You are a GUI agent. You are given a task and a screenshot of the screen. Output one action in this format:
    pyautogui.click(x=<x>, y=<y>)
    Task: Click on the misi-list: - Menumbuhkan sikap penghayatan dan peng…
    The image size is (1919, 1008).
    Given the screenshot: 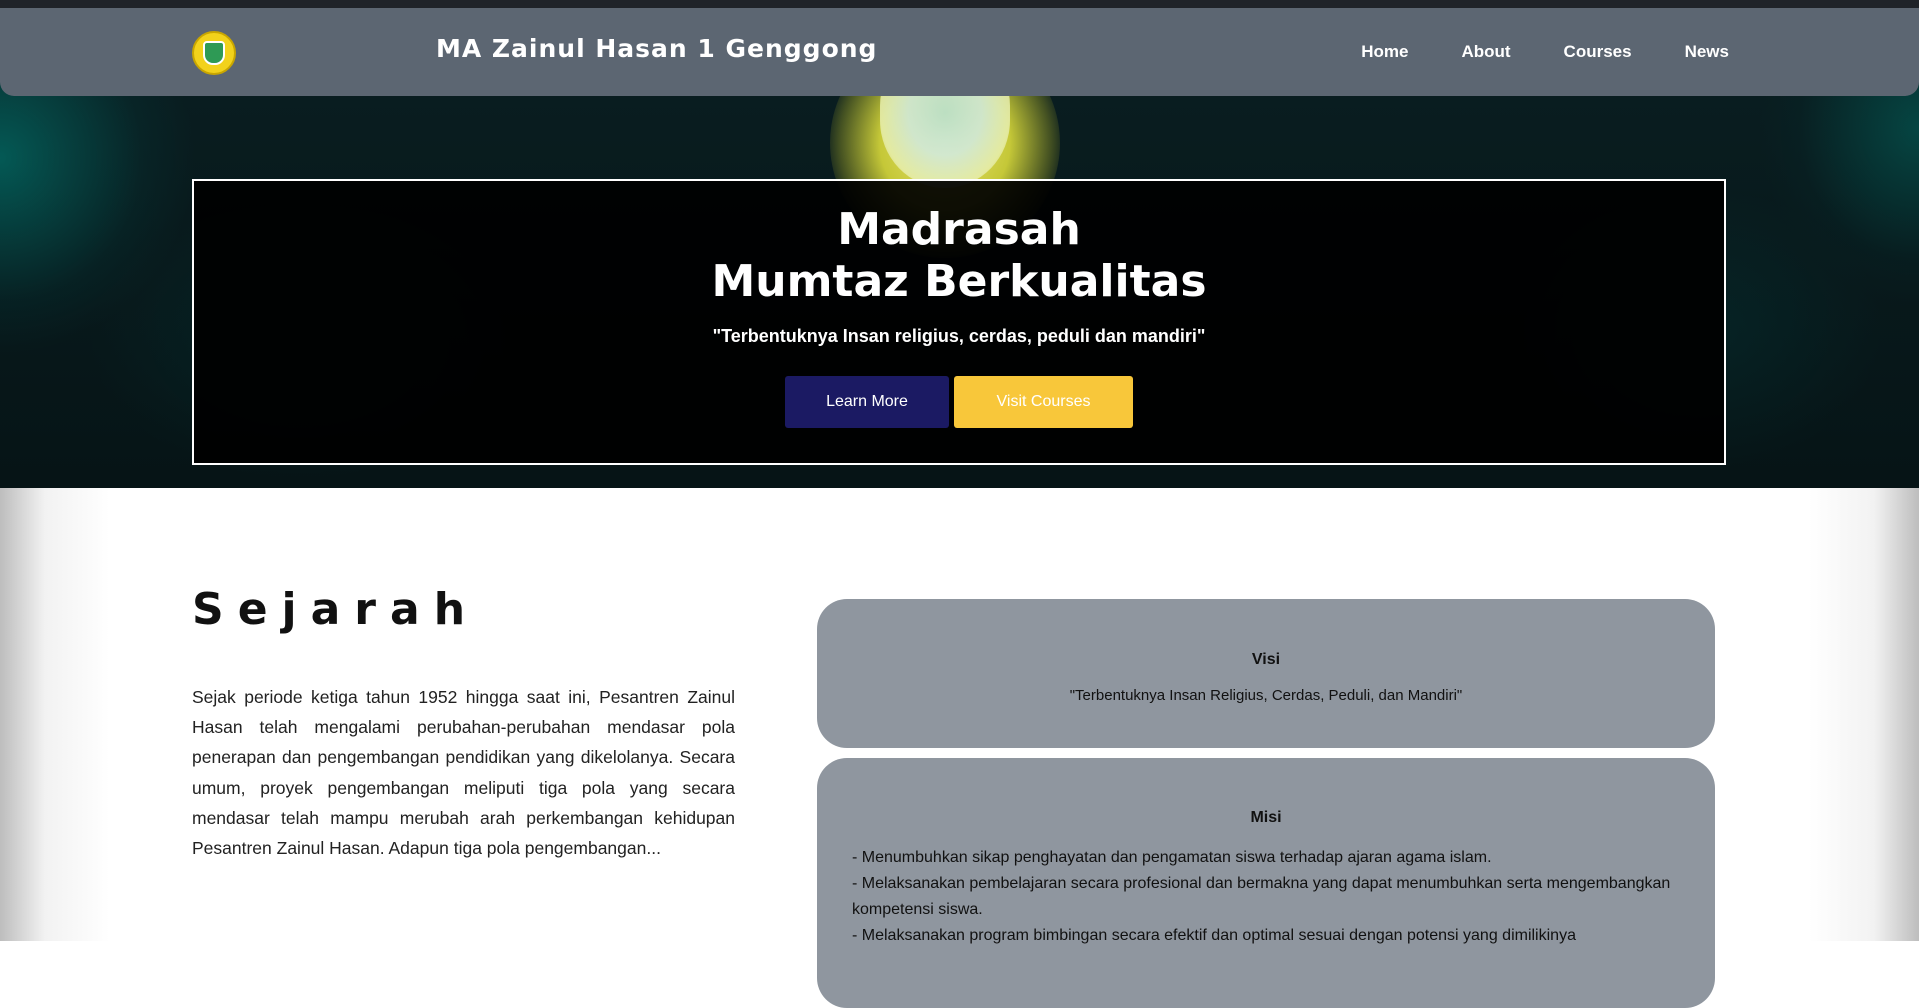 What is the action you would take?
    pyautogui.click(x=1266, y=897)
    